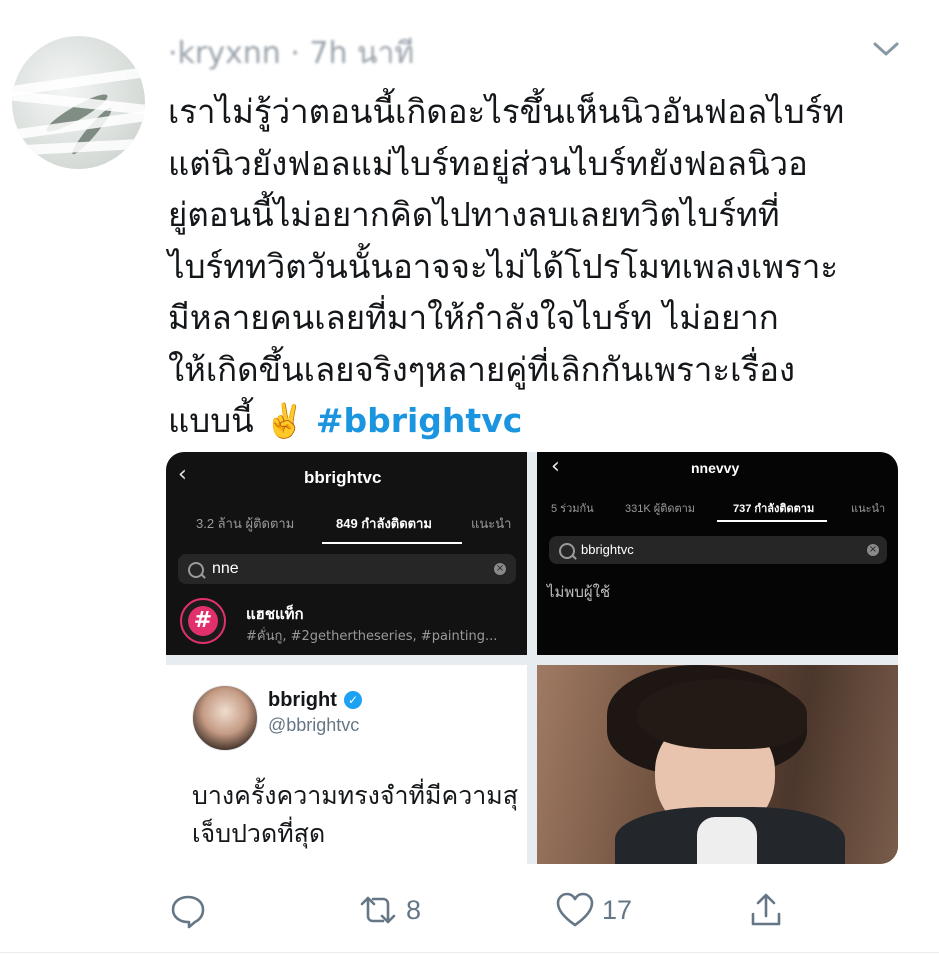 This screenshot has width=939, height=960. What do you see at coordinates (473, 317) in the screenshot?
I see `tweet-text-line: มีหลายคนเลยที่มาให้กำลังใจไบร์ท ไม่อยาก` at bounding box center [473, 317].